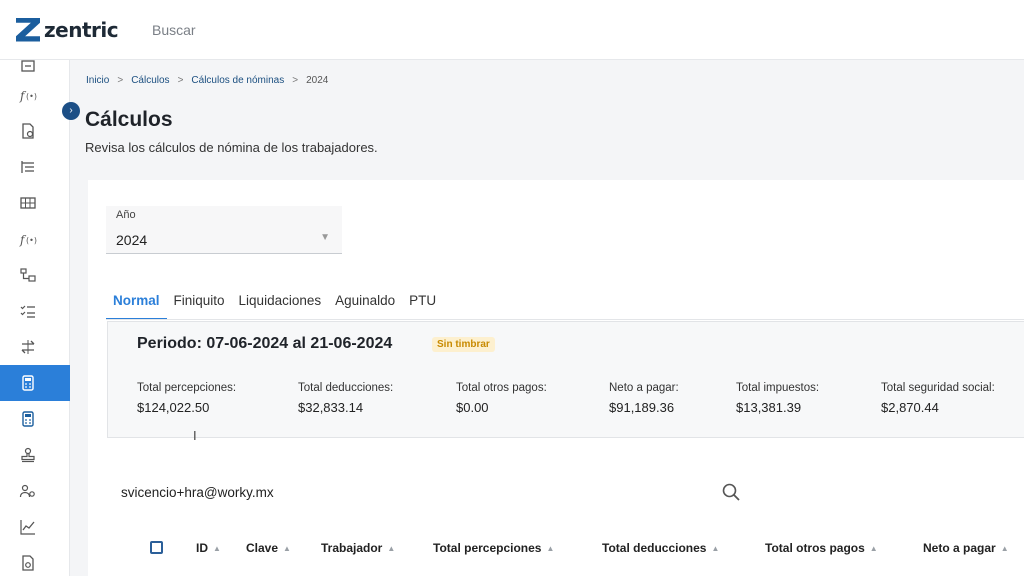 Image resolution: width=1024 pixels, height=576 pixels. What do you see at coordinates (280, 305) in the screenshot?
I see `tab-liquidaciones: Liquidaciones` at bounding box center [280, 305].